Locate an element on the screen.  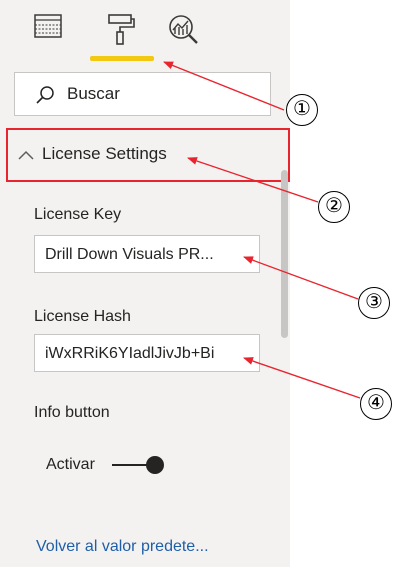
callout-4: ④ is located at coordinates (376, 404).